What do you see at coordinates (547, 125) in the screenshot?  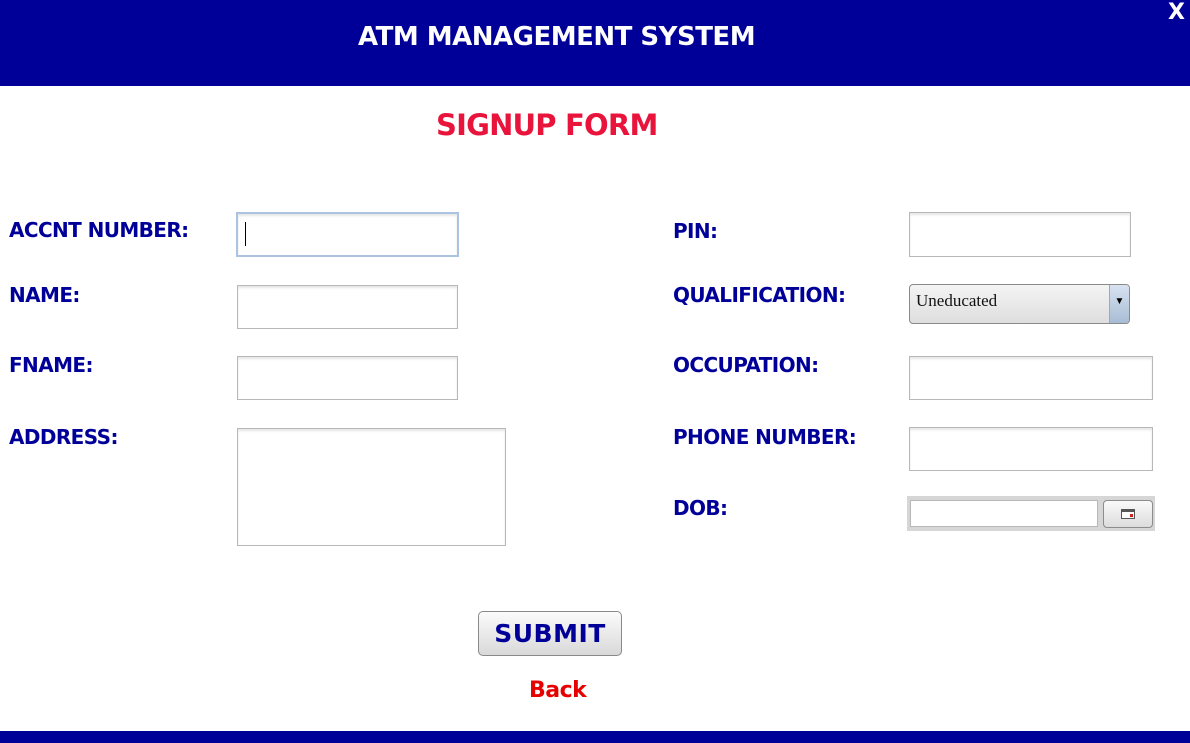 I see `form-title: SIGNUP FORM` at bounding box center [547, 125].